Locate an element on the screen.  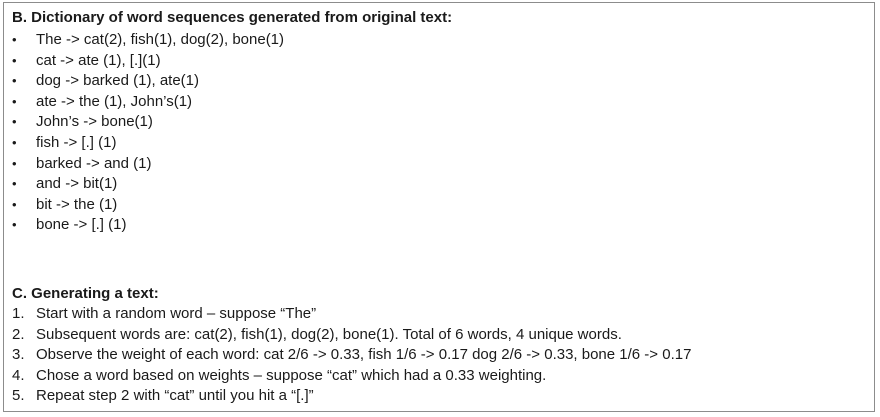
step-number: 4. is located at coordinates (18, 375).